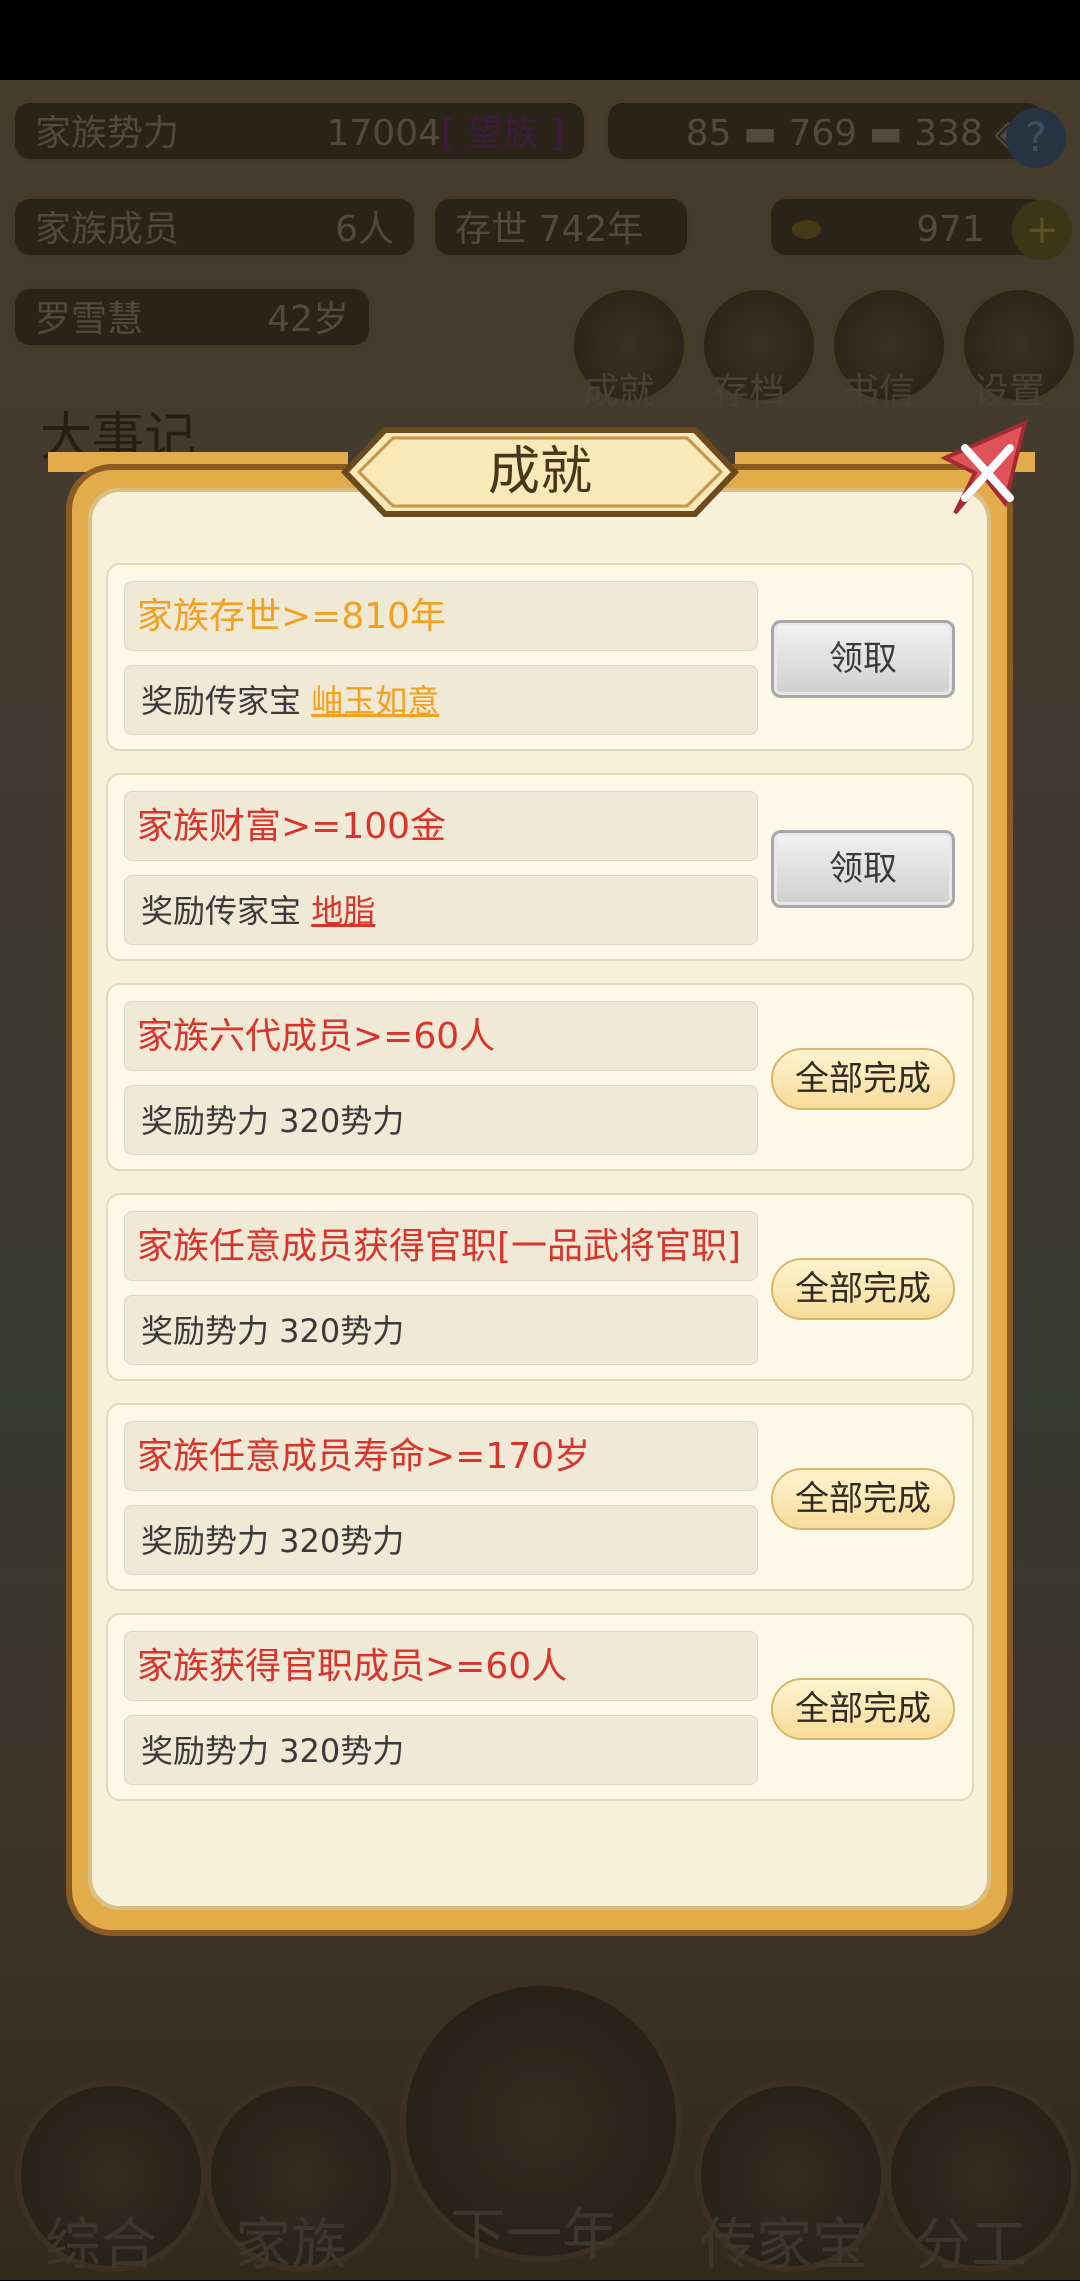 Image resolution: width=1080 pixels, height=2281 pixels. What do you see at coordinates (441, 1456) in the screenshot?
I see `achievement-condition: 家族任意成员寿命>=170岁` at bounding box center [441, 1456].